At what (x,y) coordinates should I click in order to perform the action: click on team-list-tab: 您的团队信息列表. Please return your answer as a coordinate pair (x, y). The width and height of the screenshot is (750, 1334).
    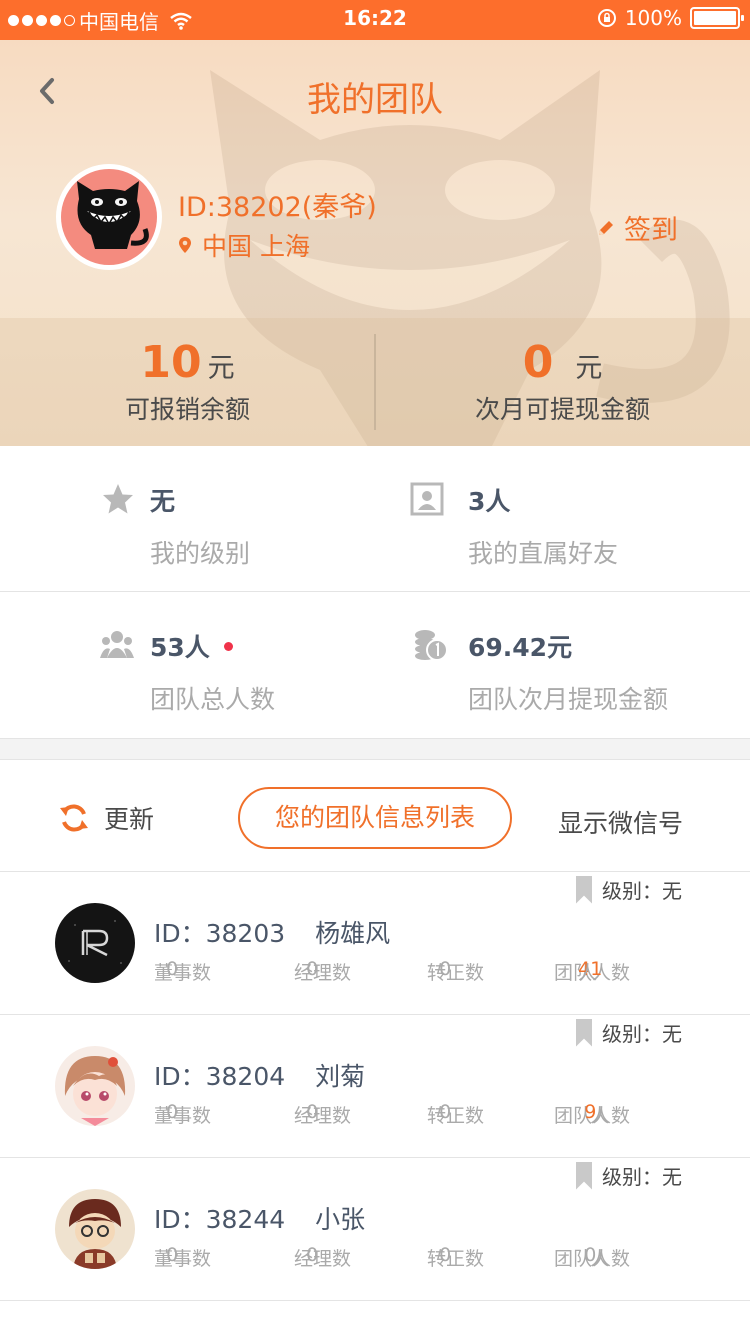
    Looking at the image, I should click on (375, 818).